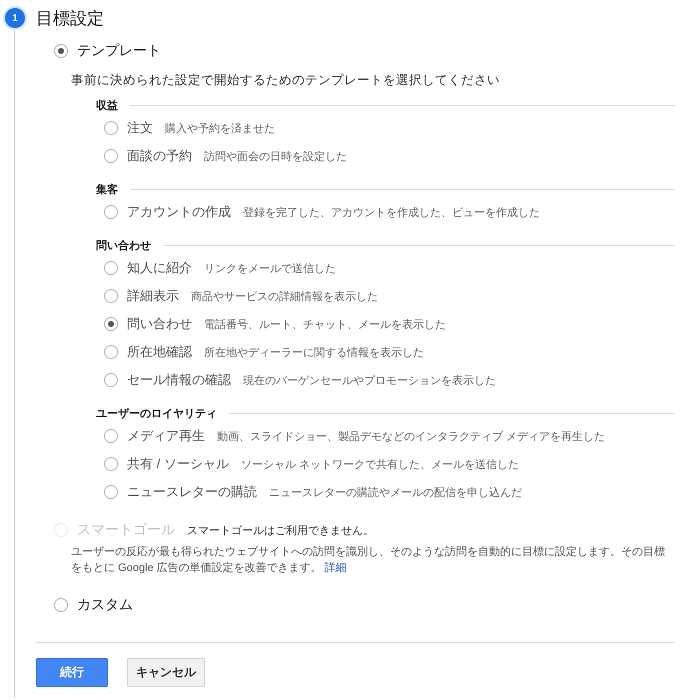  What do you see at coordinates (119, 51) in the screenshot?
I see `option-label: テンプレート` at bounding box center [119, 51].